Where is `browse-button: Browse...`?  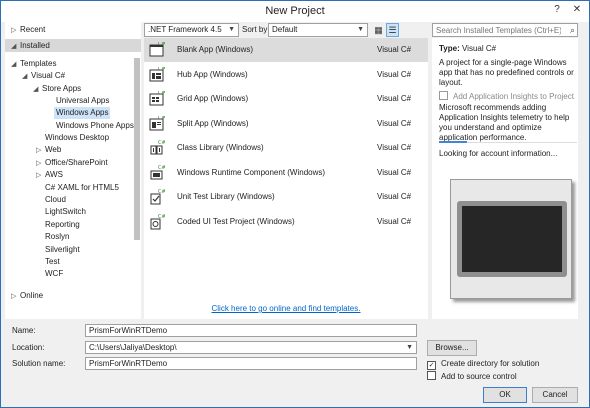 browse-button: Browse... is located at coordinates (452, 348).